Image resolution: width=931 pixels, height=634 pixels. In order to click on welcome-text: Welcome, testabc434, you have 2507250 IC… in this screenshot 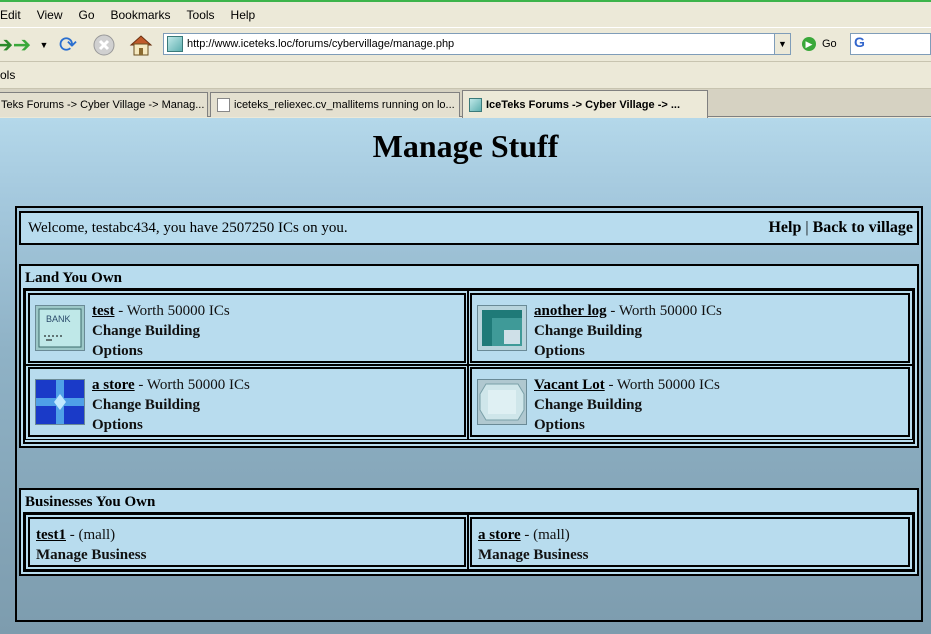, I will do `click(188, 228)`.